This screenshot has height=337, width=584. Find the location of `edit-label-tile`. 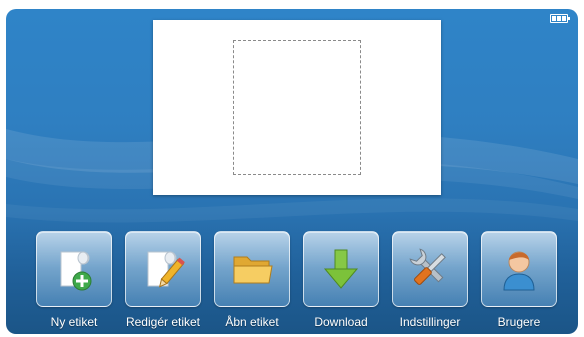

edit-label-tile is located at coordinates (163, 269).